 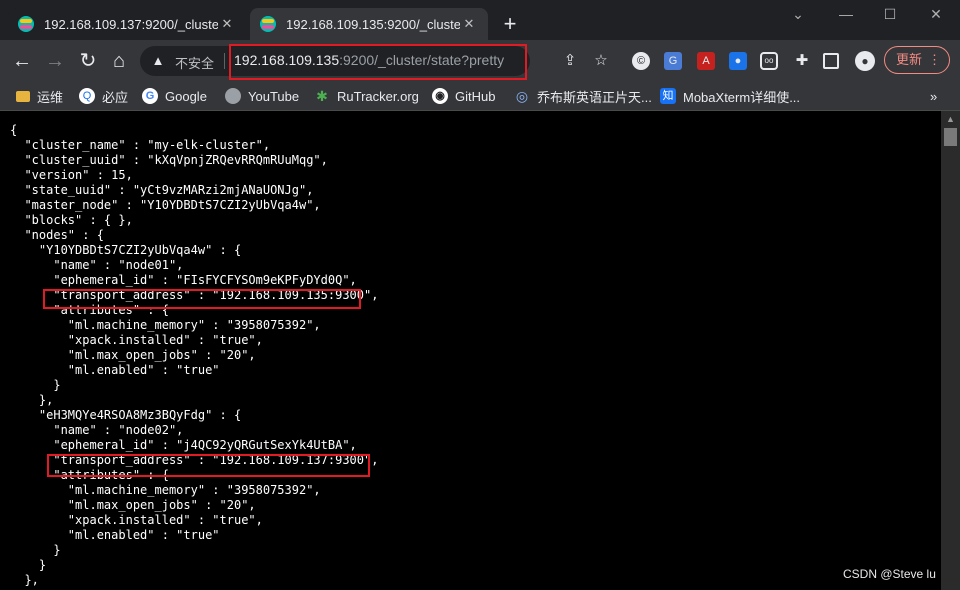 What do you see at coordinates (14, 130) in the screenshot?
I see `json-line: {` at bounding box center [14, 130].